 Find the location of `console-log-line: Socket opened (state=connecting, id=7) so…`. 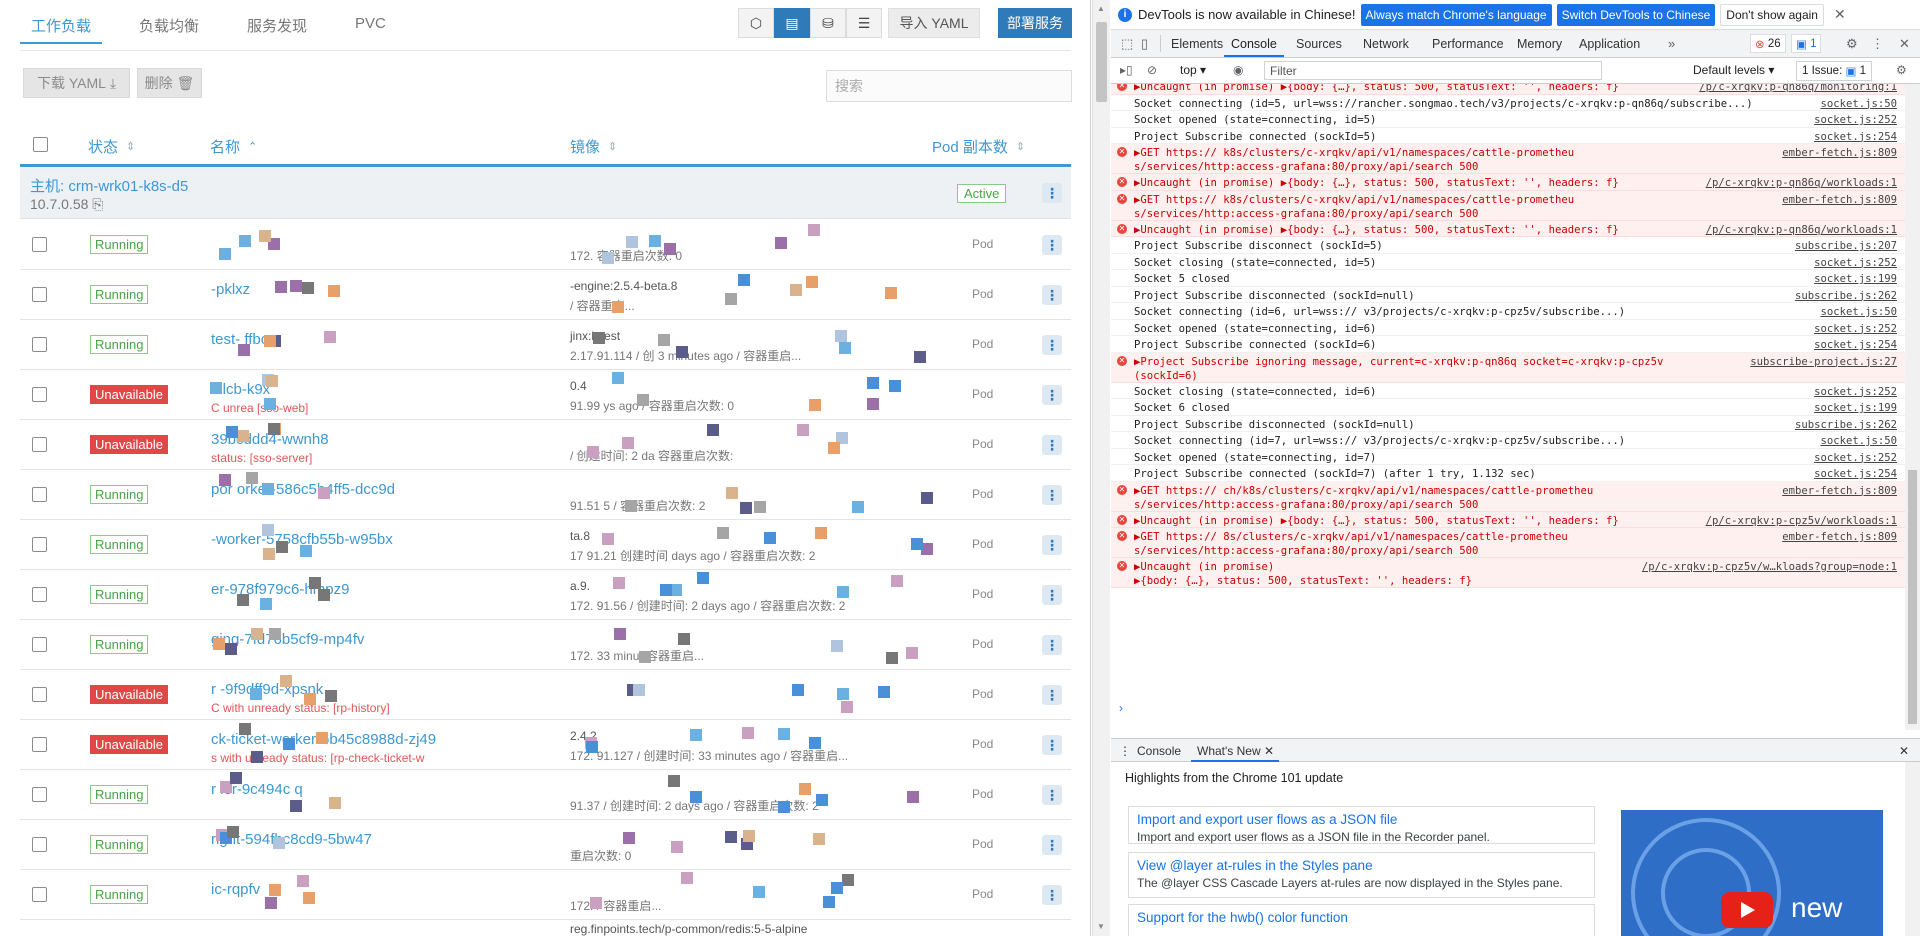

console-log-line: Socket opened (state=connecting, id=7) so… is located at coordinates (1508, 457).